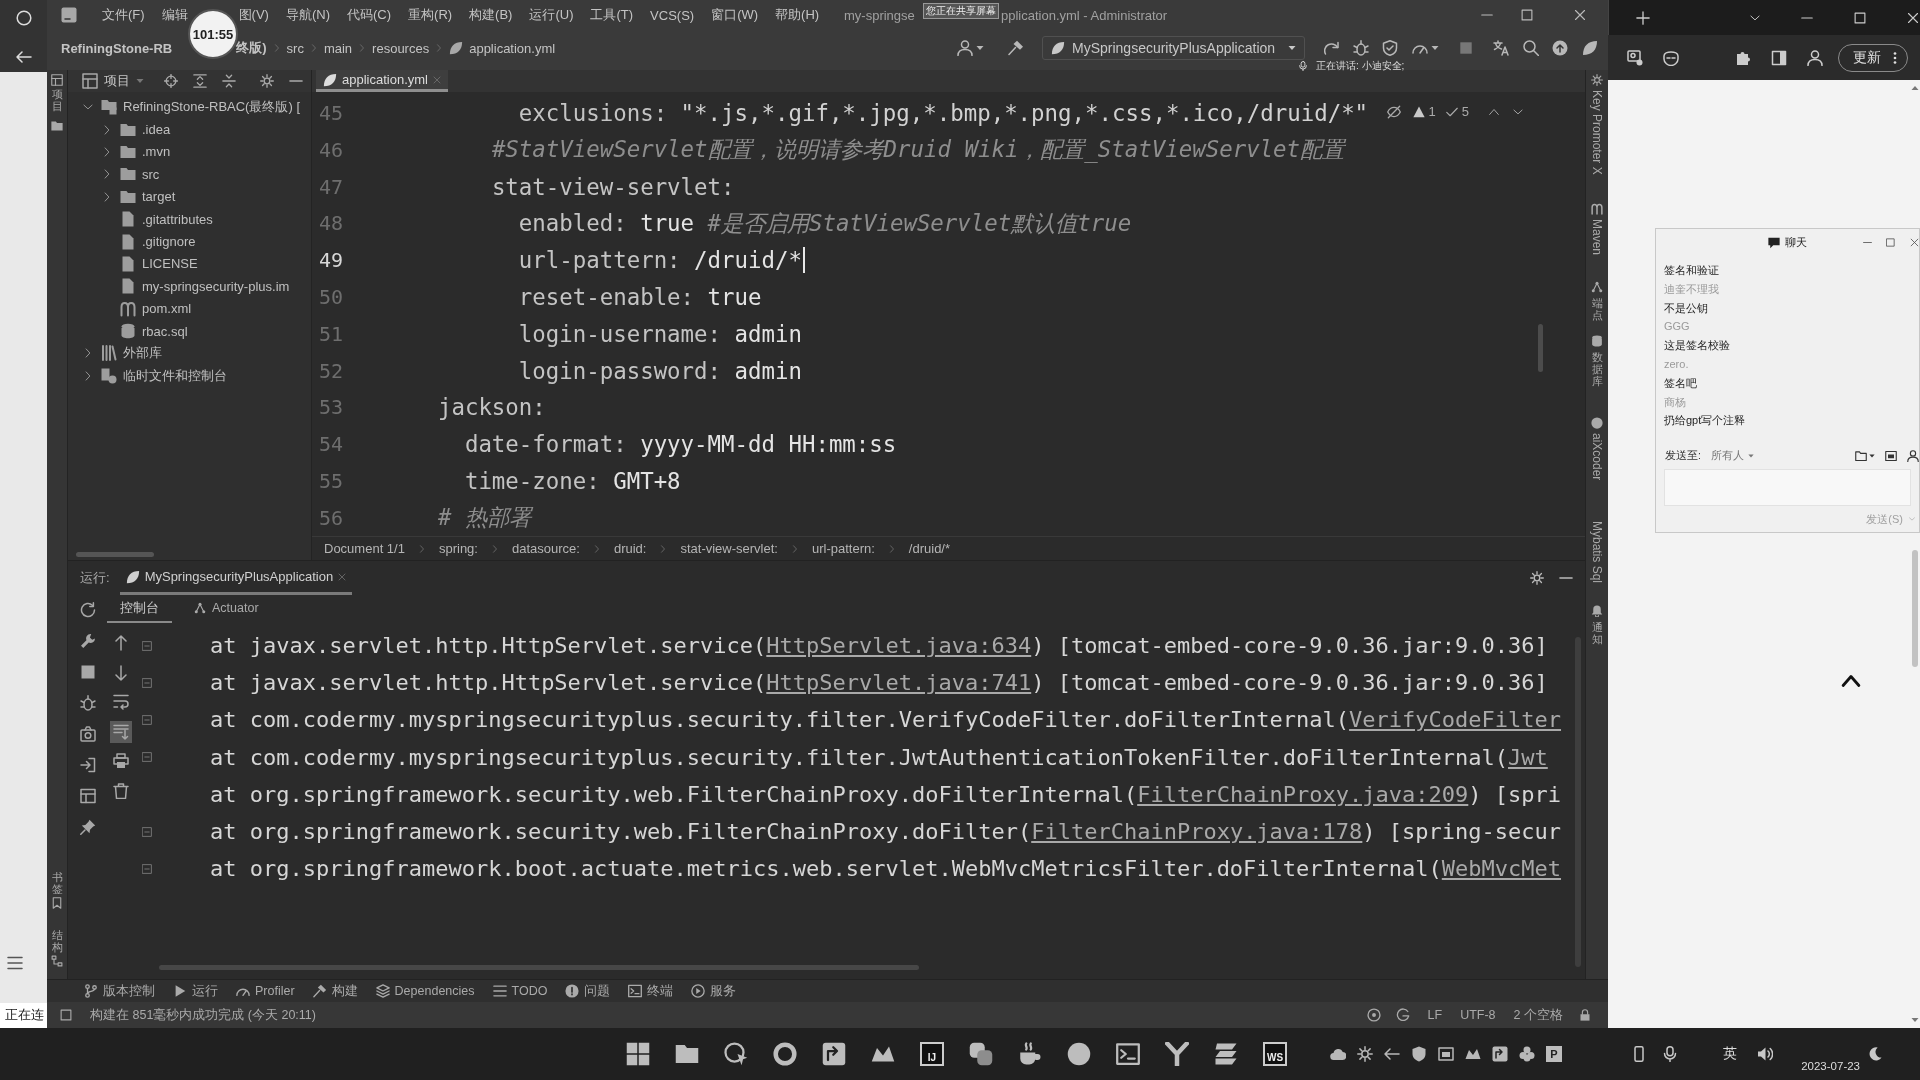 This screenshot has height=1080, width=1920. What do you see at coordinates (177, 219) in the screenshot?
I see `tree-item: .gitattributes` at bounding box center [177, 219].